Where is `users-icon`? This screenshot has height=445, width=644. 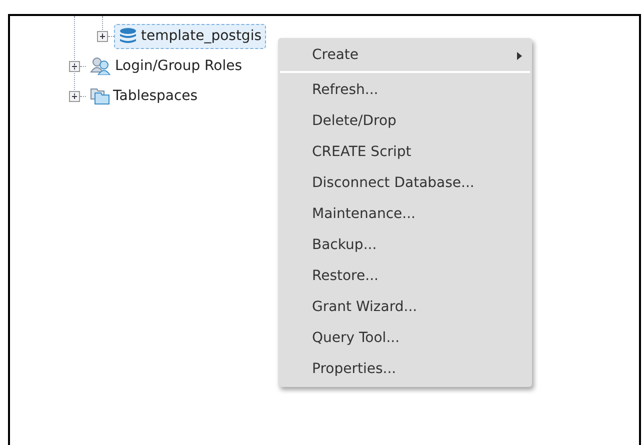
users-icon is located at coordinates (101, 66).